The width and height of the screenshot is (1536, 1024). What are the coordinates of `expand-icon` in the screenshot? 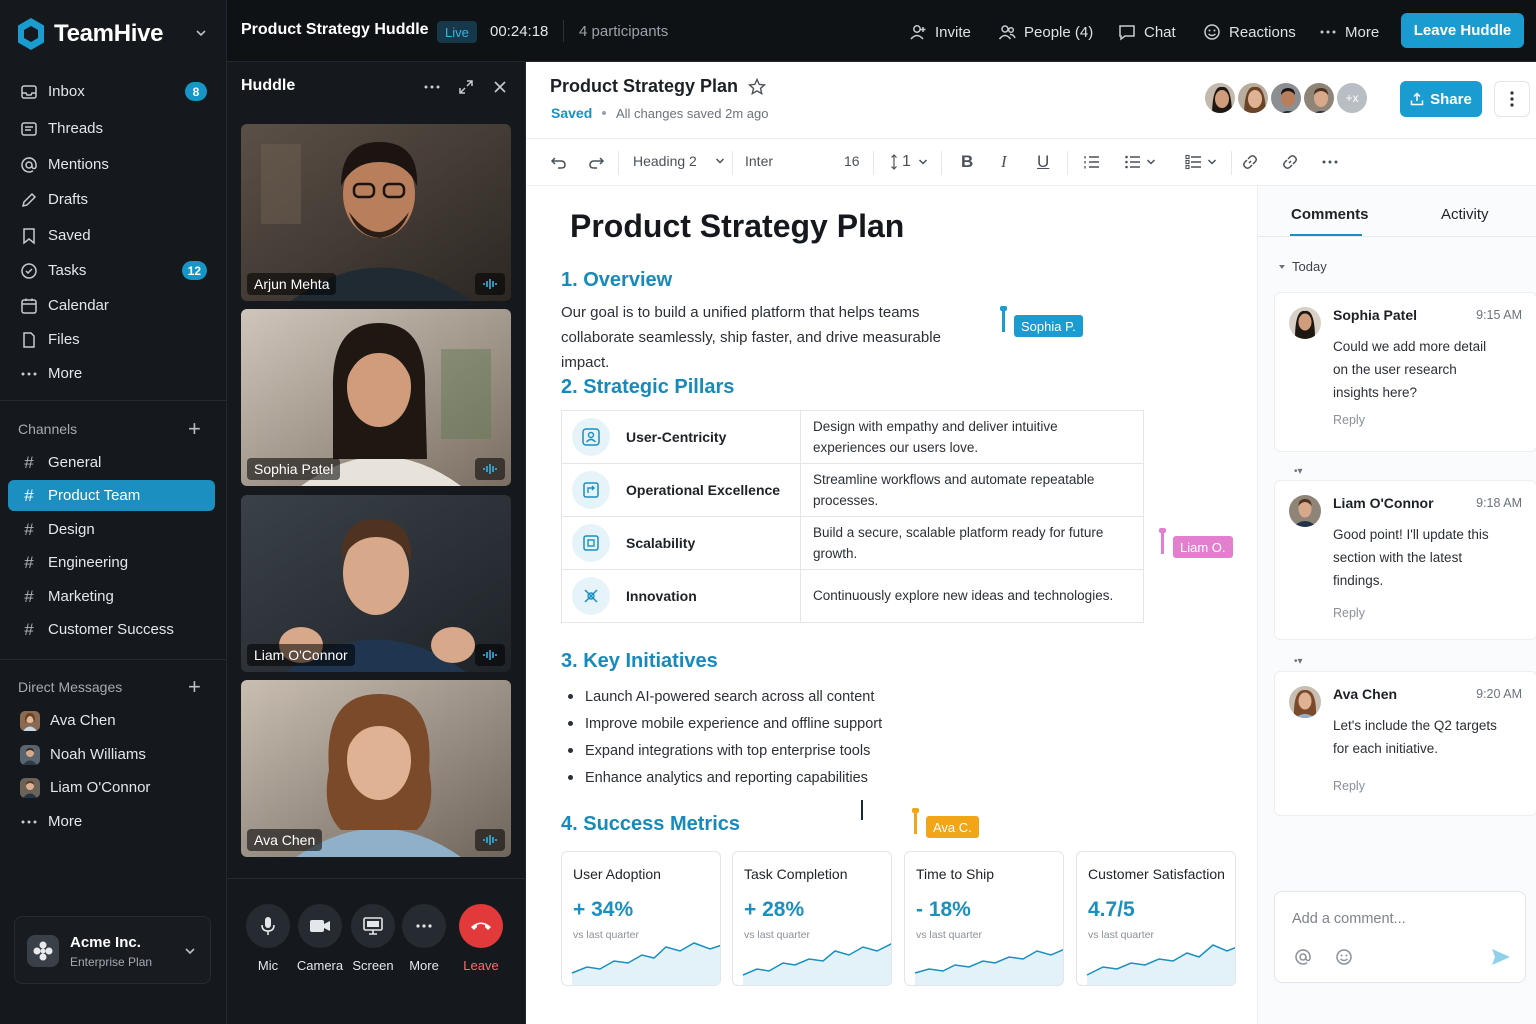 It's located at (466, 87).